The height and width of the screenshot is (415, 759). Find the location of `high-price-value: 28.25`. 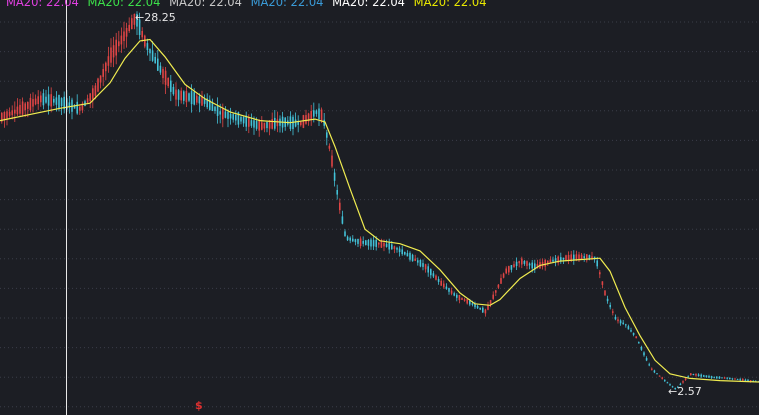

high-price-value: 28.25 is located at coordinates (160, 17).